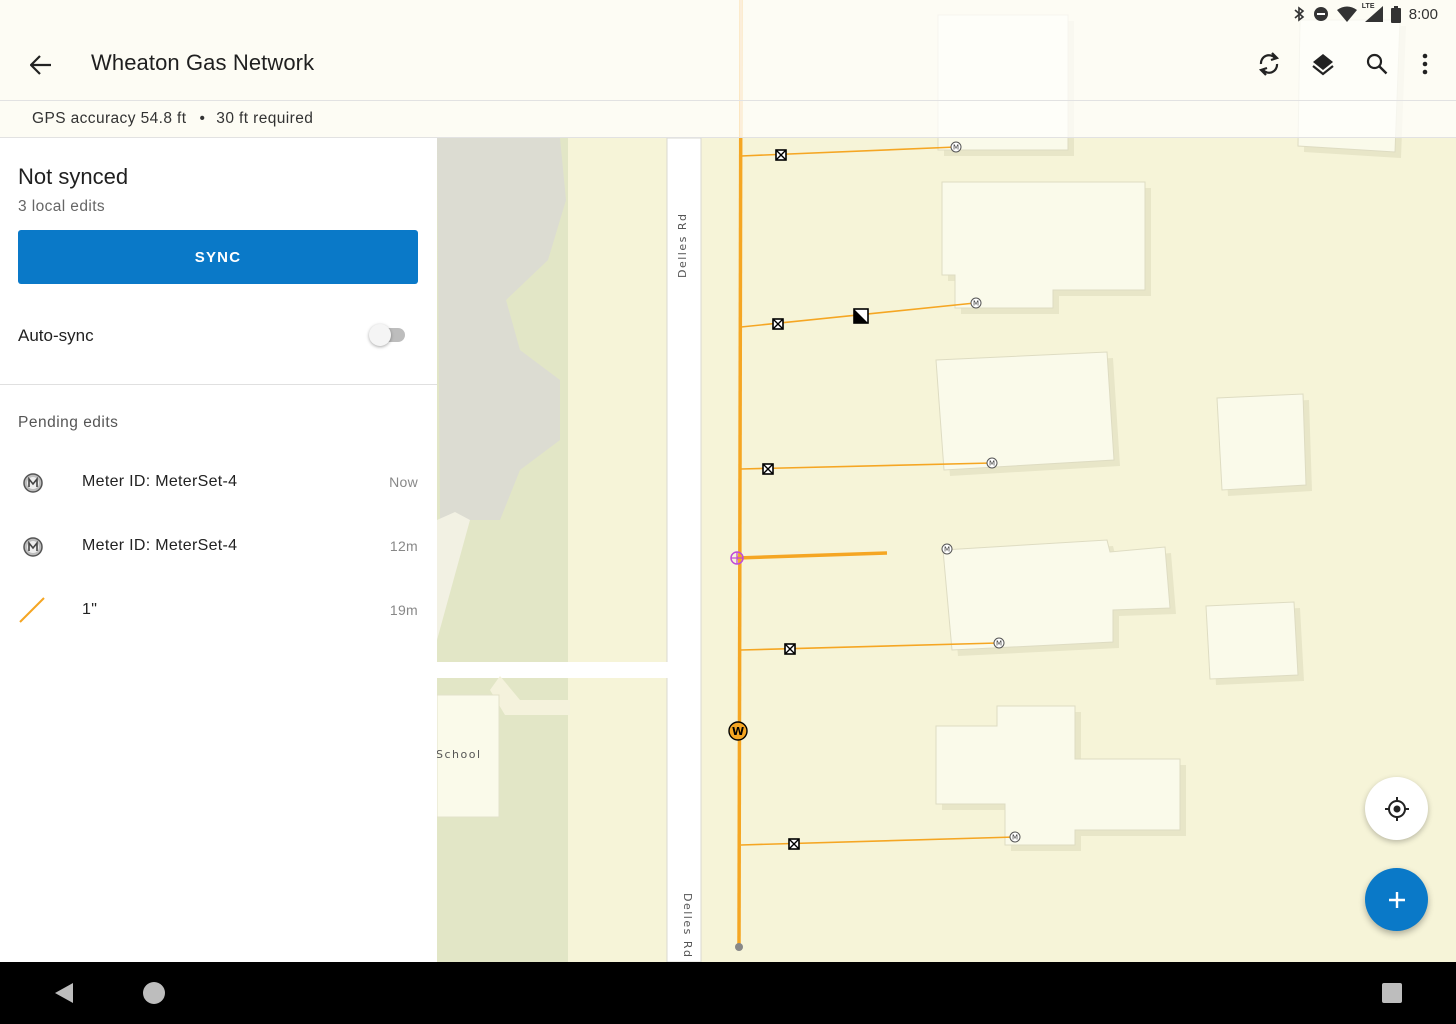 This screenshot has width=1456, height=1024. I want to click on sync-button, so click(1269, 64).